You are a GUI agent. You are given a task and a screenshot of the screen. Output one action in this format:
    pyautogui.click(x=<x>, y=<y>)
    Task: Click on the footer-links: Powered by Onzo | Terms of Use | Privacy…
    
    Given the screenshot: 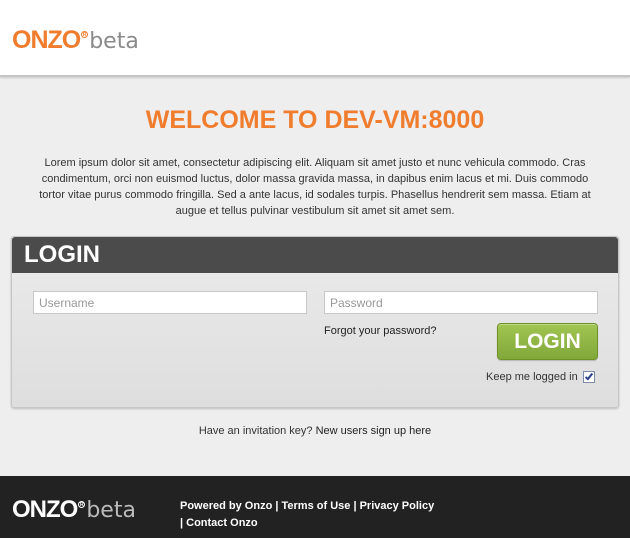 What is the action you would take?
    pyautogui.click(x=330, y=515)
    